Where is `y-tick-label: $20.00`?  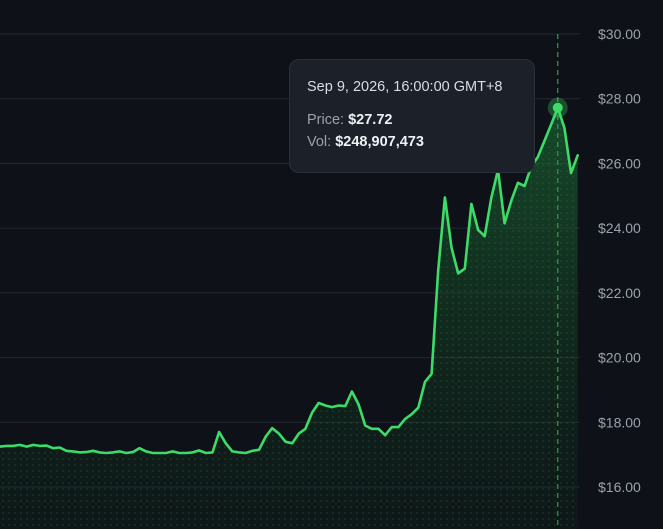 y-tick-label: $20.00 is located at coordinates (619, 358).